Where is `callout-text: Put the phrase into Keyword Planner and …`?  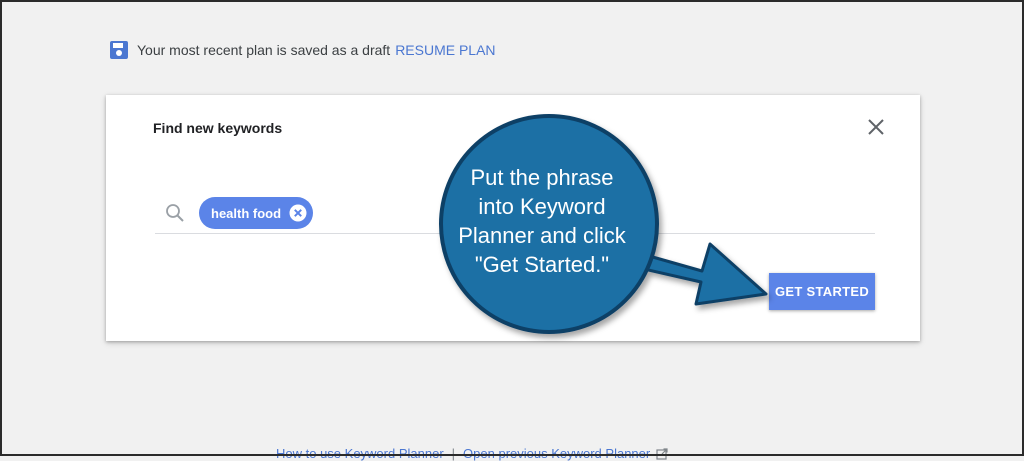
callout-text: Put the phrase into Keyword Planner and … is located at coordinates (542, 221).